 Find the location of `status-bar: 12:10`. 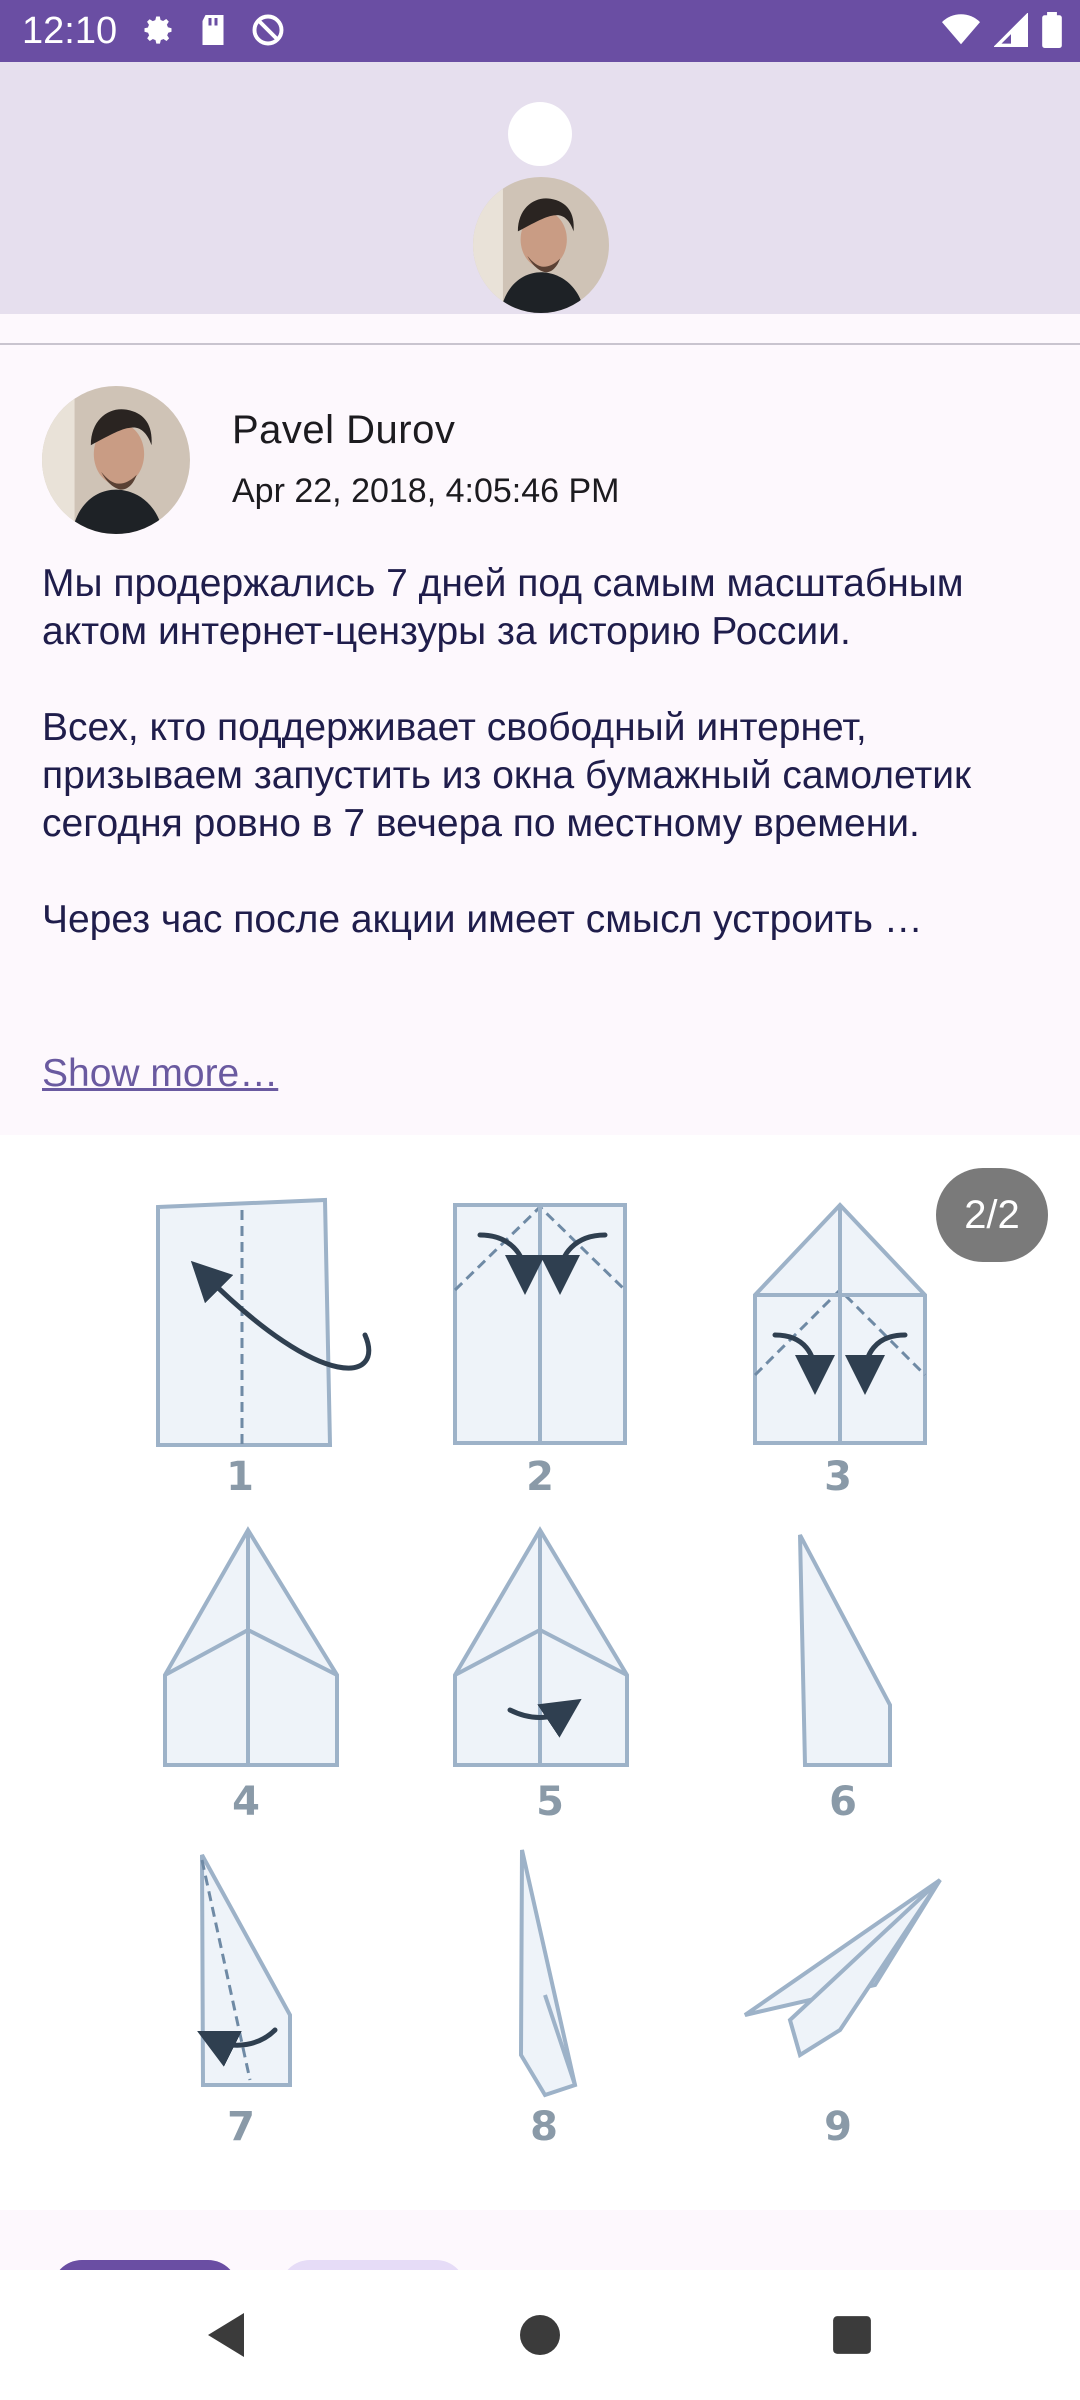

status-bar: 12:10 is located at coordinates (540, 31).